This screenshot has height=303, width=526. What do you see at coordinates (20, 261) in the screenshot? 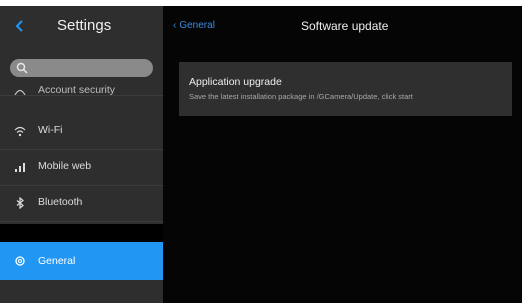
I see `gear-icon` at bounding box center [20, 261].